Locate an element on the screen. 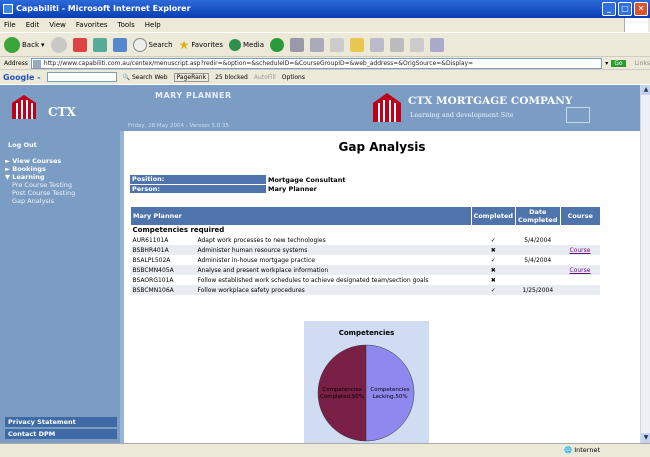 The width and height of the screenshot is (650, 457). competency-desc: Administer human resource systems is located at coordinates (333, 250).